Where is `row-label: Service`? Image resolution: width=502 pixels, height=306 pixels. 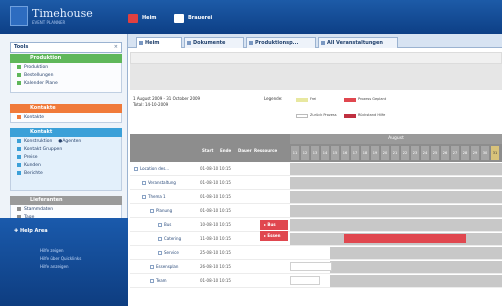
row-label: Service is located at coordinates (168, 252).